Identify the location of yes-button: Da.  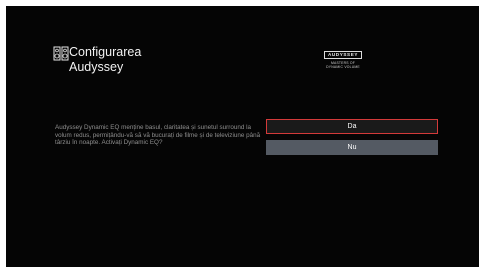
(352, 126).